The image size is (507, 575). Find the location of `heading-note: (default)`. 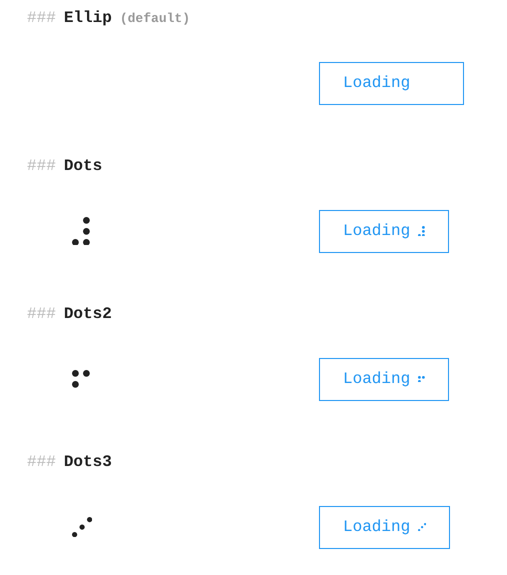

heading-note: (default) is located at coordinates (155, 19).